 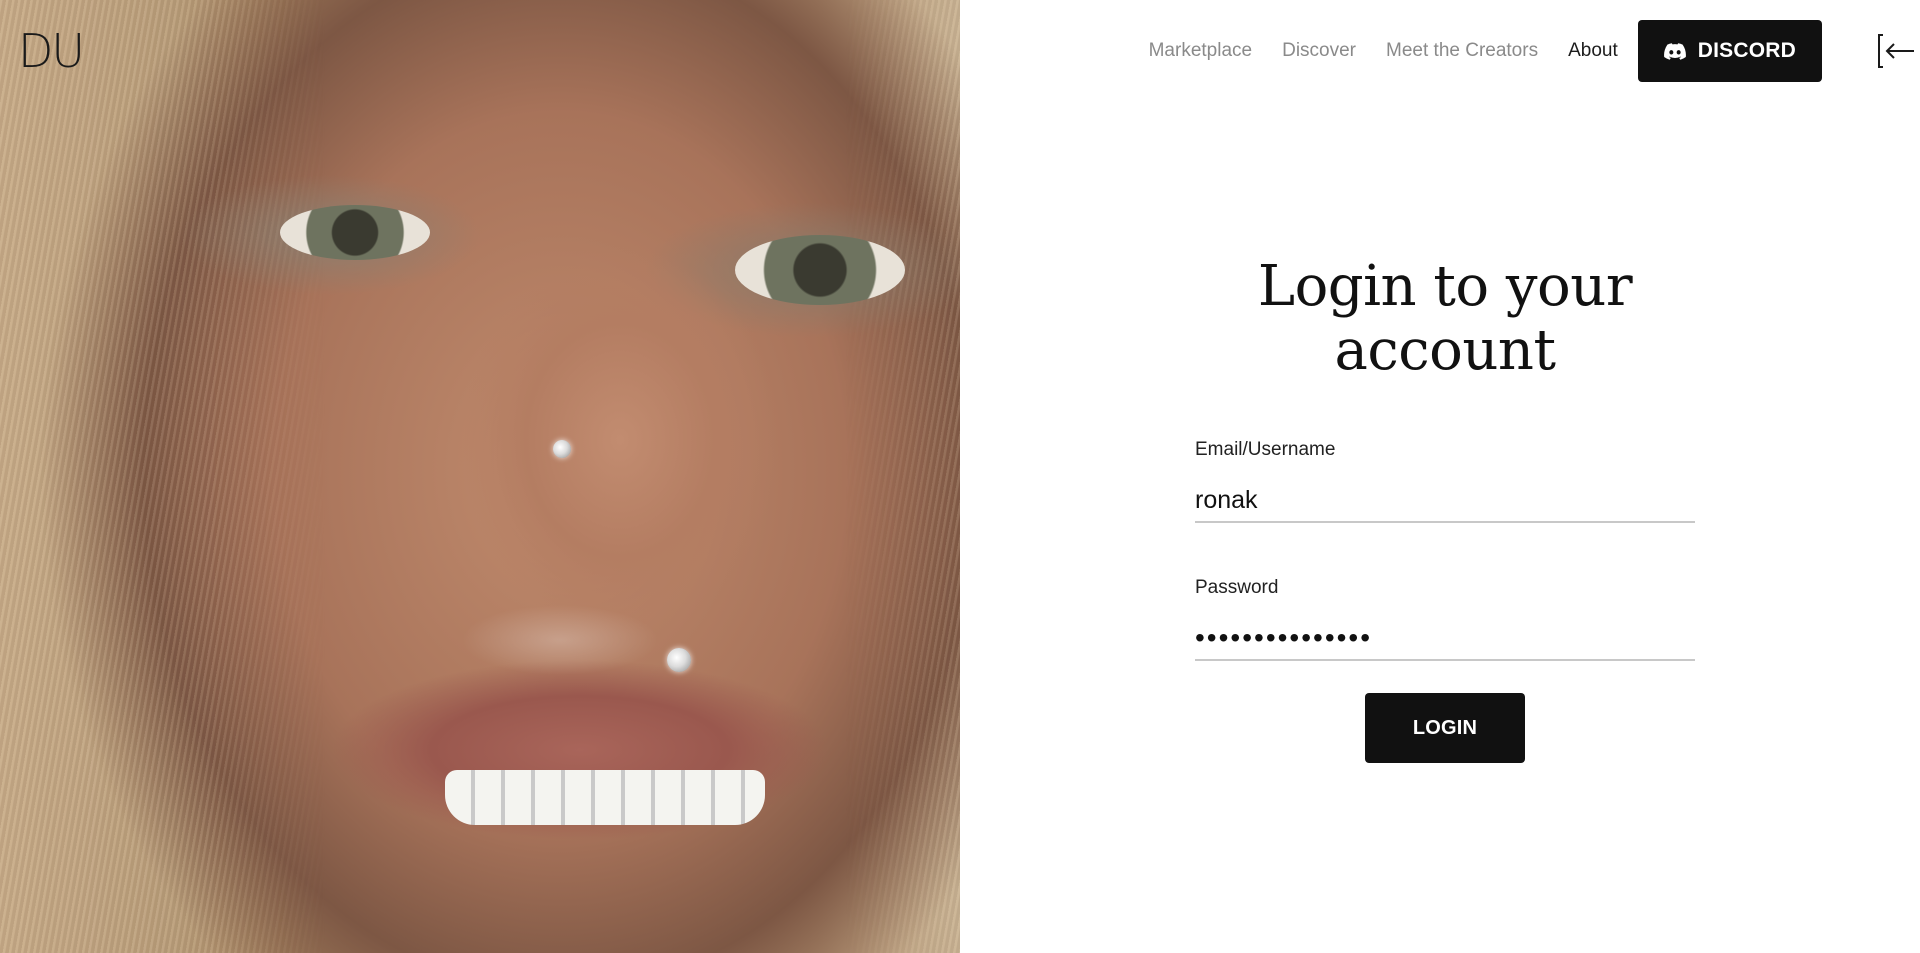 What do you see at coordinates (1746, 50) in the screenshot?
I see `discord-label: DISCORD` at bounding box center [1746, 50].